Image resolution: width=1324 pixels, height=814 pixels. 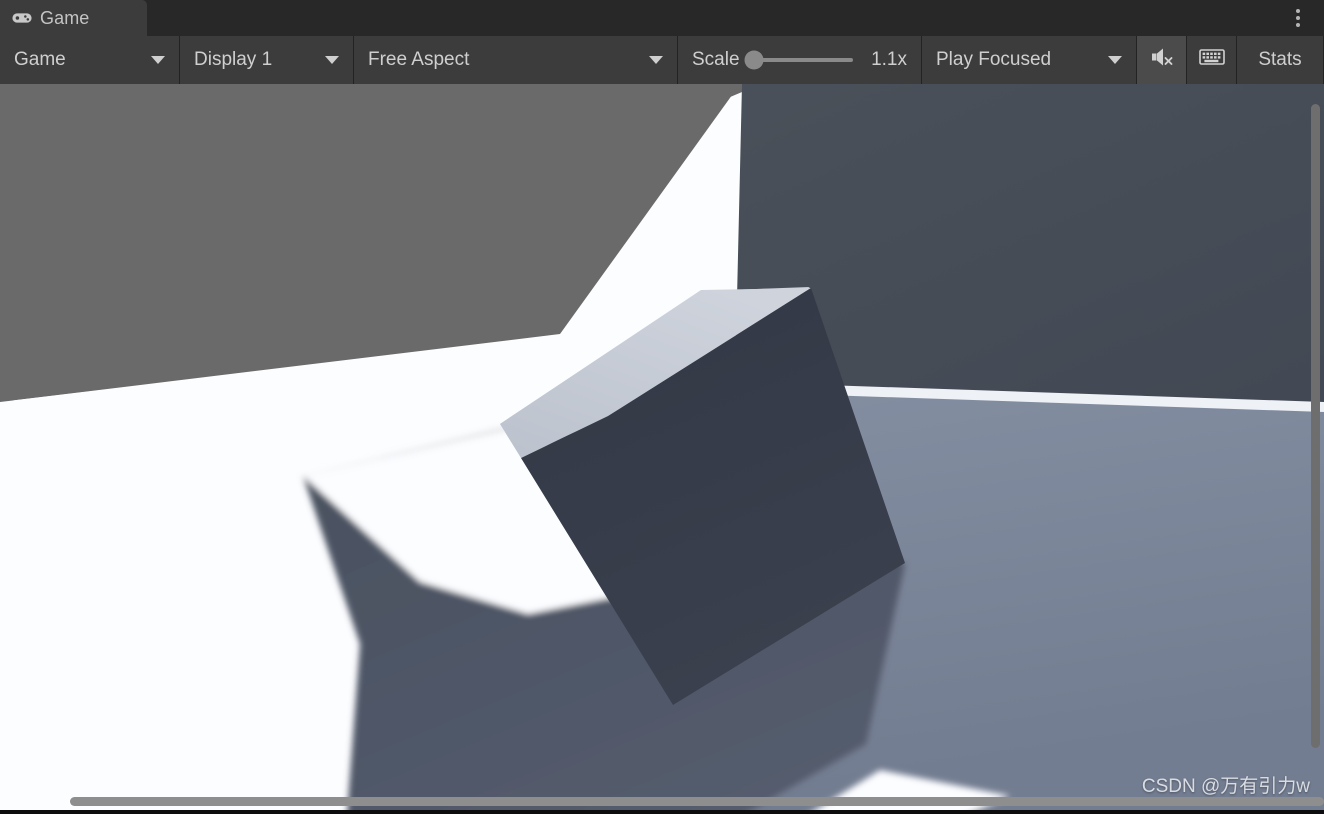 What do you see at coordinates (662, 812) in the screenshot?
I see `window-bottom-edge` at bounding box center [662, 812].